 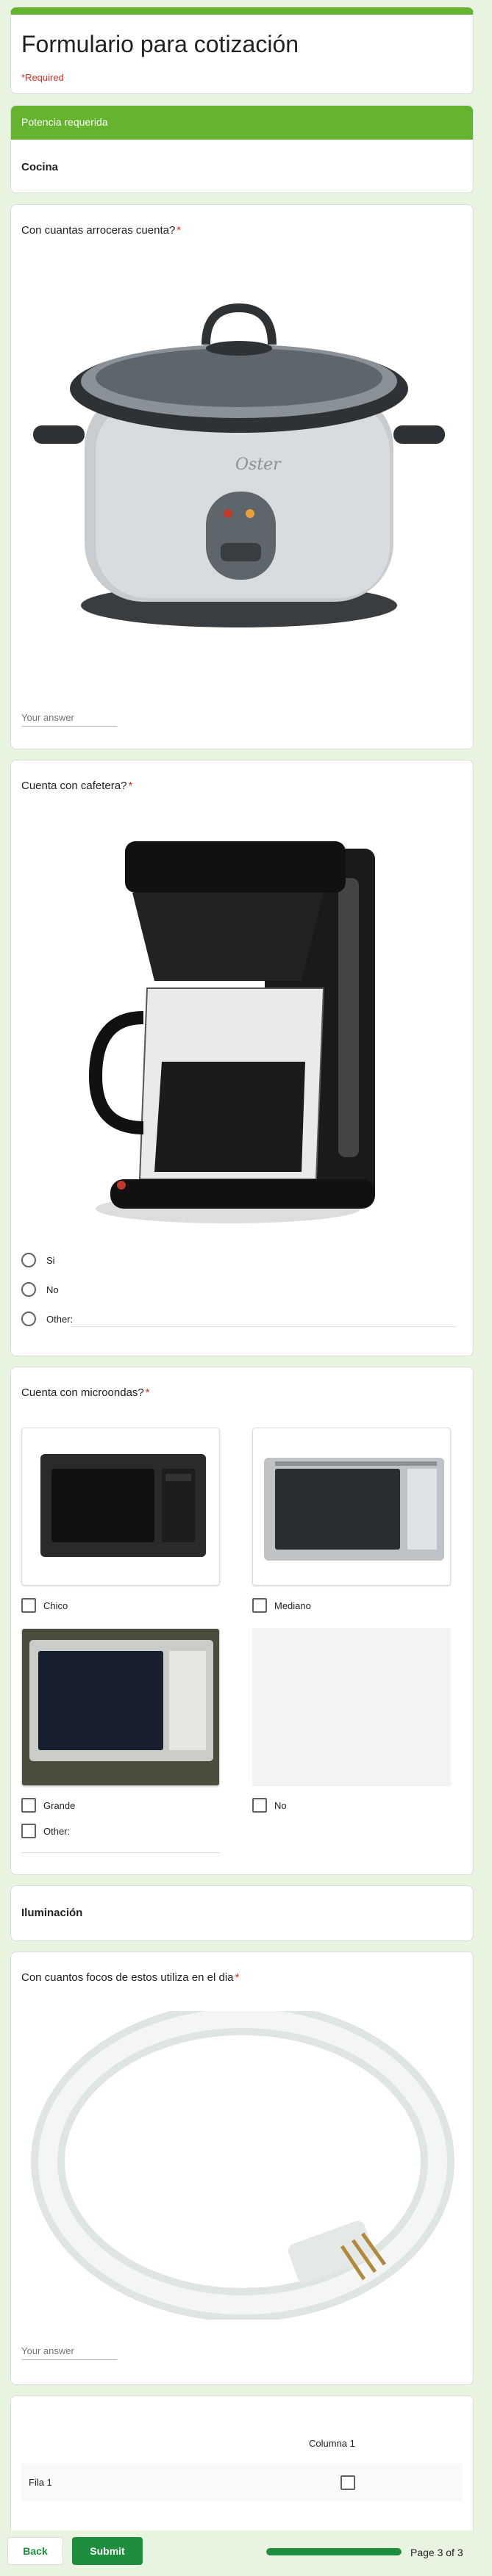 I want to click on microwave-no-image-placeholder, so click(x=352, y=1707).